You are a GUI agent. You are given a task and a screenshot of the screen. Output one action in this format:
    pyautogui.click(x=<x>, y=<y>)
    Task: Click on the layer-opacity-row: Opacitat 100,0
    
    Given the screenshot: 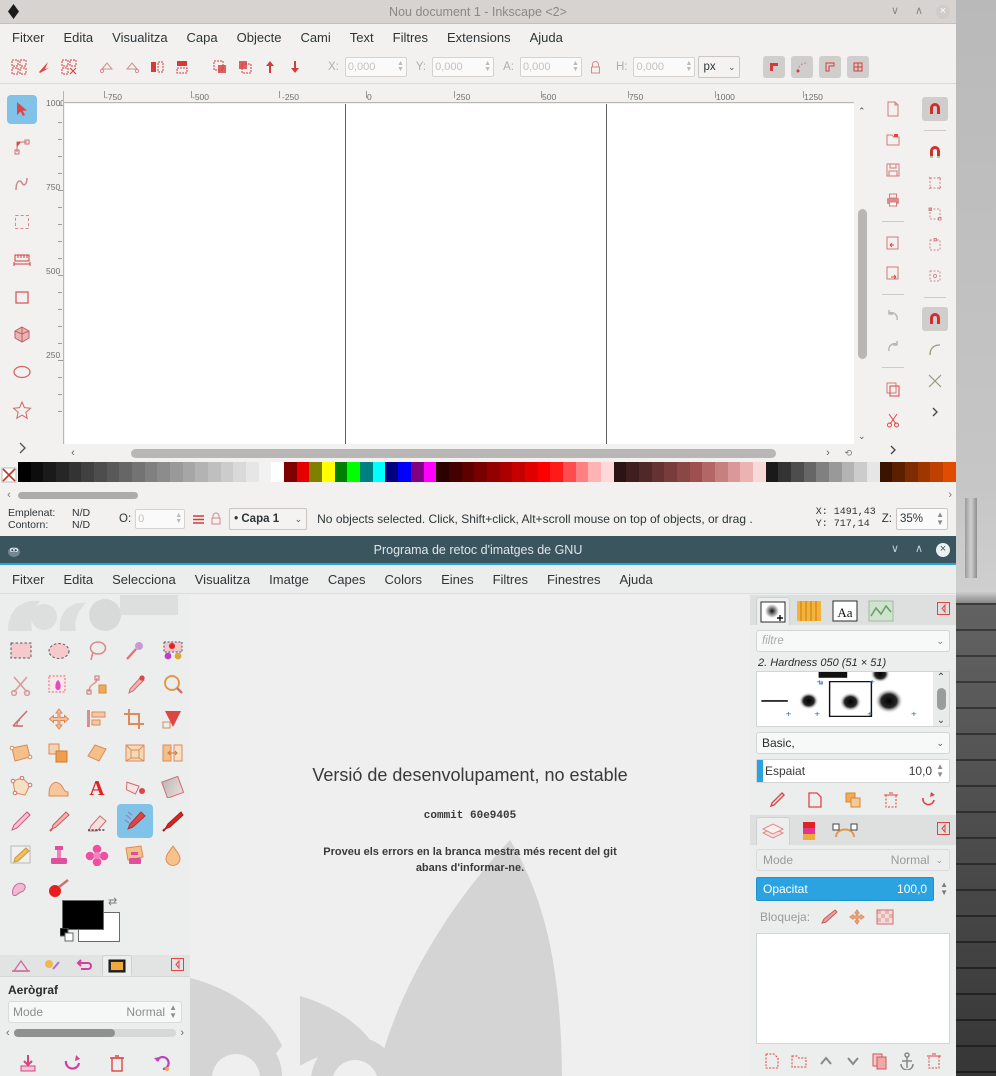 What is the action you would take?
    pyautogui.click(x=845, y=889)
    